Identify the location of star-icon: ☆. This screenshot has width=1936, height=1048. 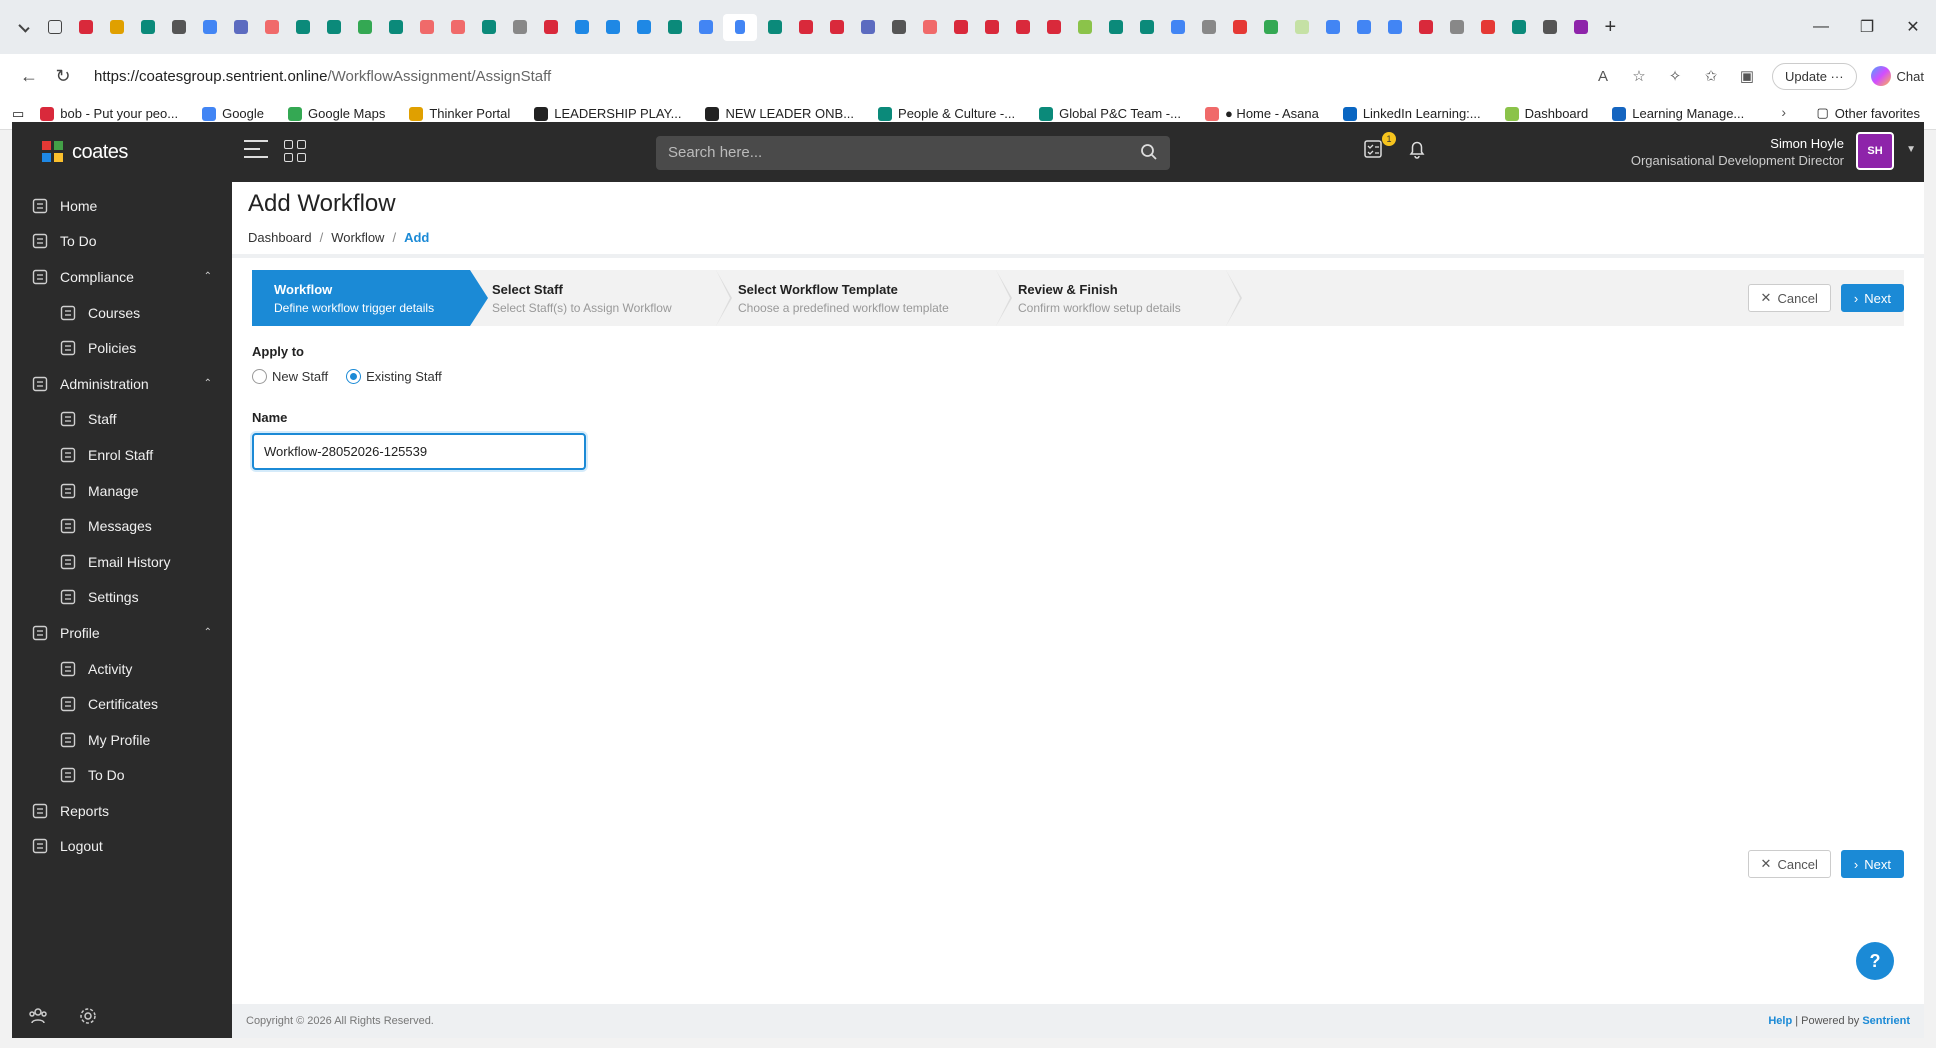
(1639, 76).